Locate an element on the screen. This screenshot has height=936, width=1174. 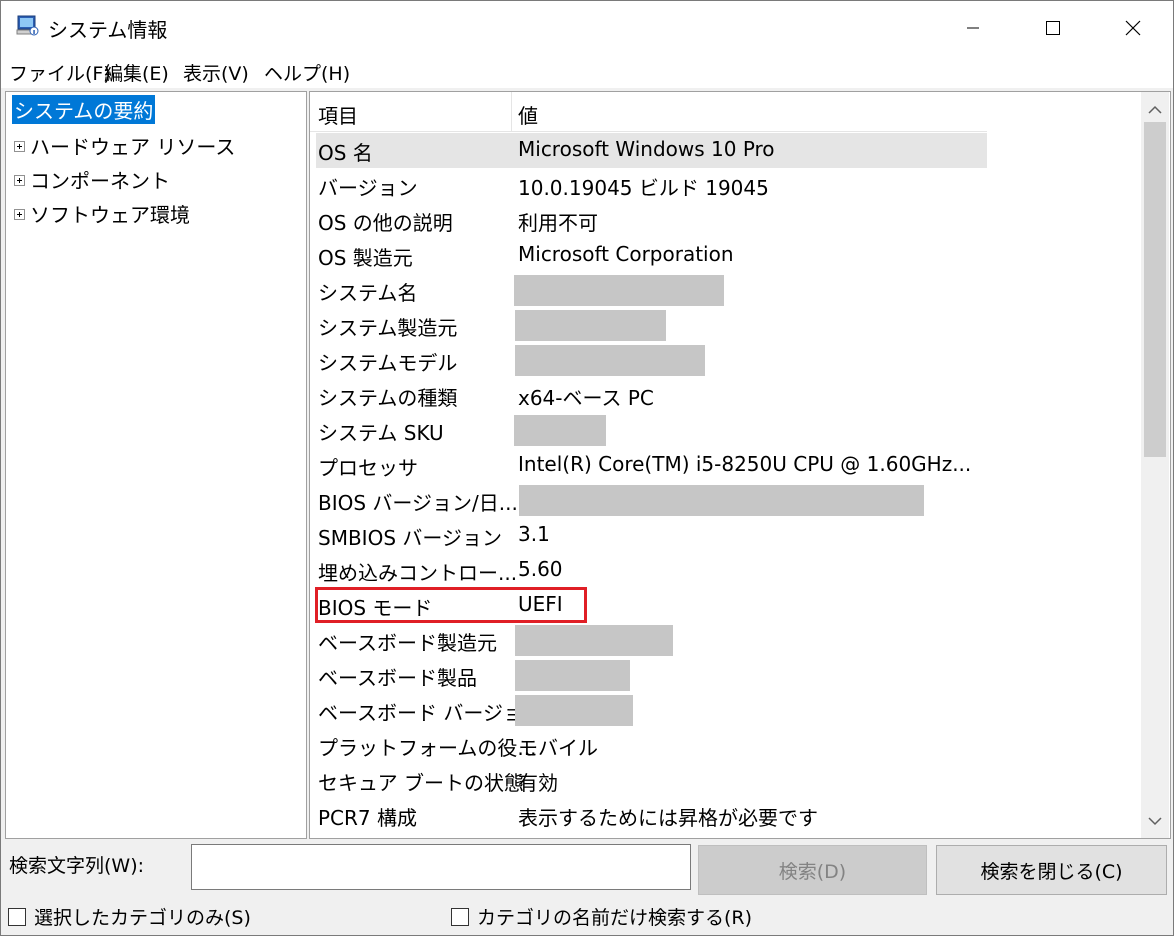
column-divider is located at coordinates (511, 111).